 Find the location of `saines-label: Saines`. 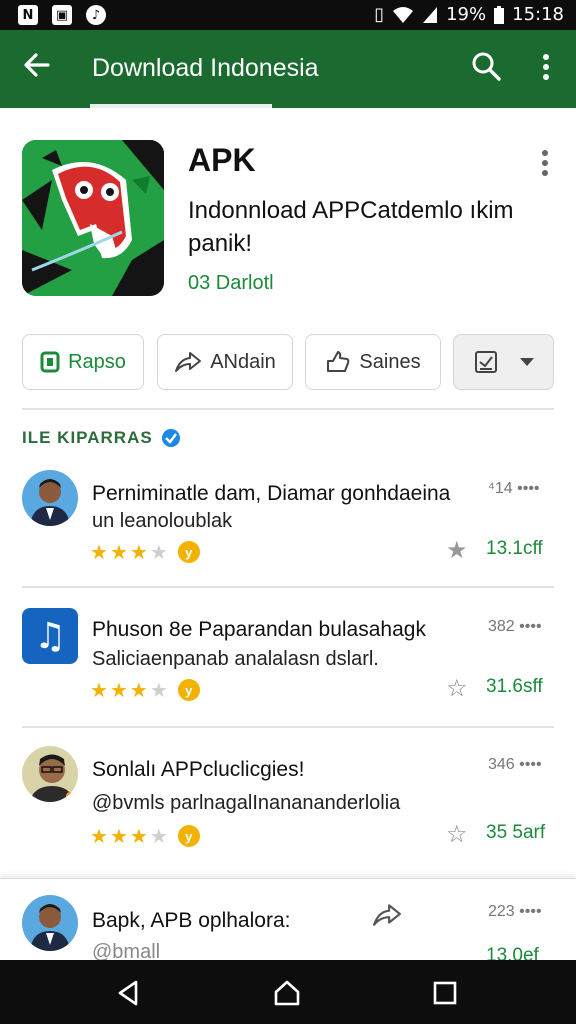

saines-label: Saines is located at coordinates (390, 361).